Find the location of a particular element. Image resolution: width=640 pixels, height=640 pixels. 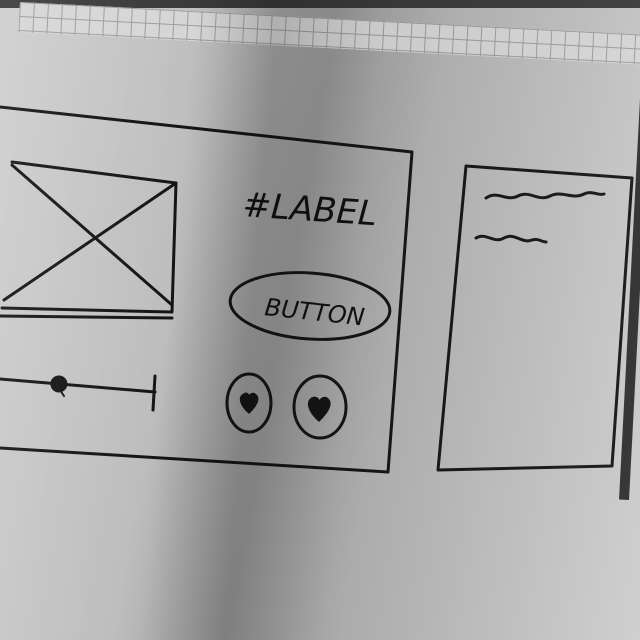

side-panel is located at coordinates (535, 318).